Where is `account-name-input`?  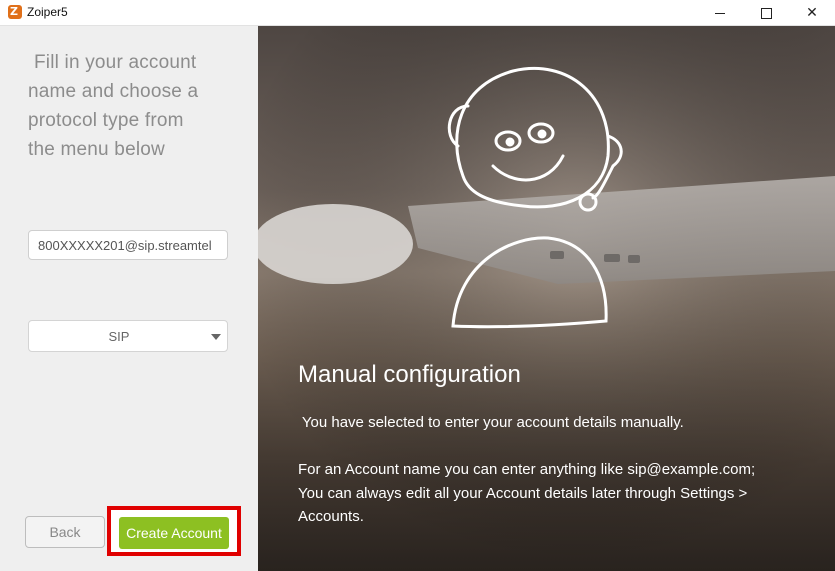 account-name-input is located at coordinates (128, 245).